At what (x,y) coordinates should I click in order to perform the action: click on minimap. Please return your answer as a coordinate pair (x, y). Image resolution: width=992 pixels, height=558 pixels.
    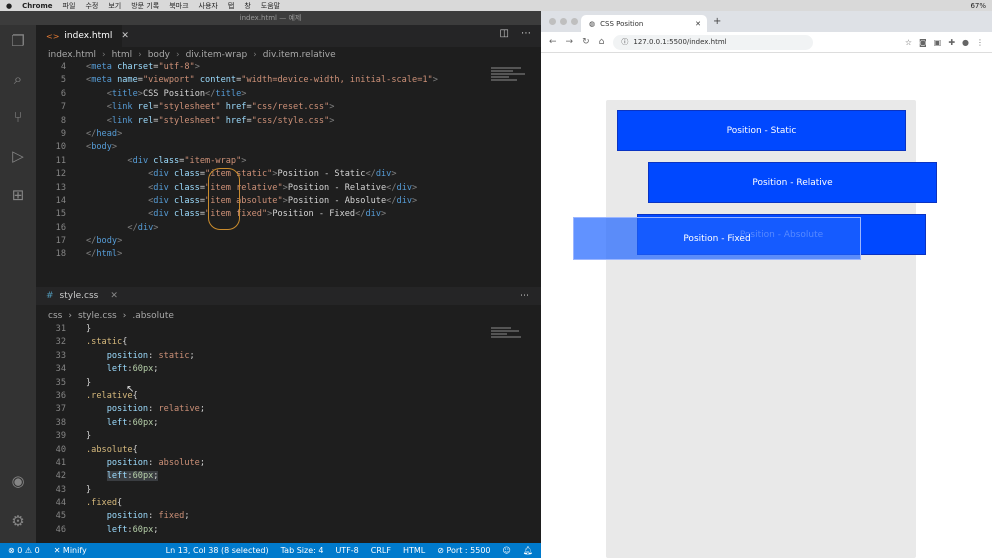
    Looking at the image, I should click on (511, 87).